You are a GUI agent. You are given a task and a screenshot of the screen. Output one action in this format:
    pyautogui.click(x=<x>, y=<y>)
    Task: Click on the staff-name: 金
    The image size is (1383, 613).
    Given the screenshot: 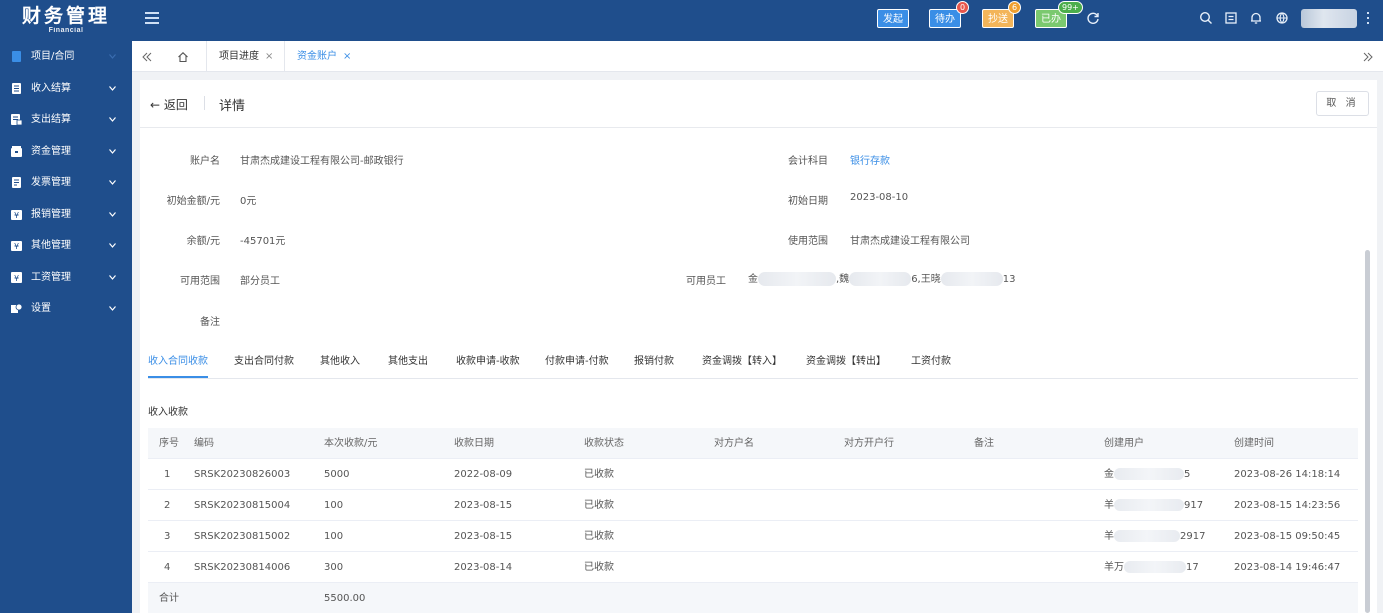 What is the action you would take?
    pyautogui.click(x=753, y=279)
    